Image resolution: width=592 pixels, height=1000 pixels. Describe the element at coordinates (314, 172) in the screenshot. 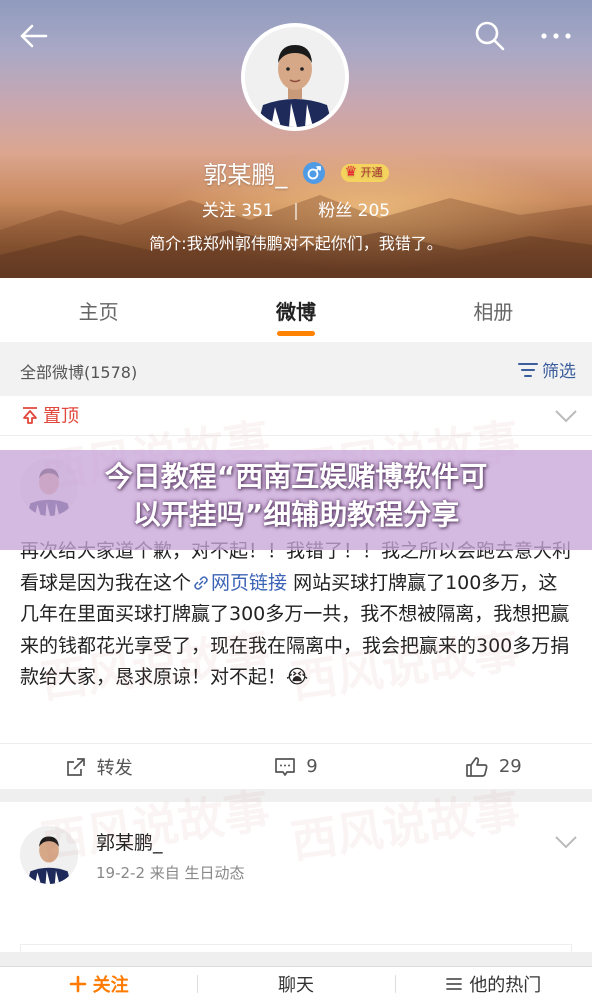

I see `male-gender-icon` at that location.